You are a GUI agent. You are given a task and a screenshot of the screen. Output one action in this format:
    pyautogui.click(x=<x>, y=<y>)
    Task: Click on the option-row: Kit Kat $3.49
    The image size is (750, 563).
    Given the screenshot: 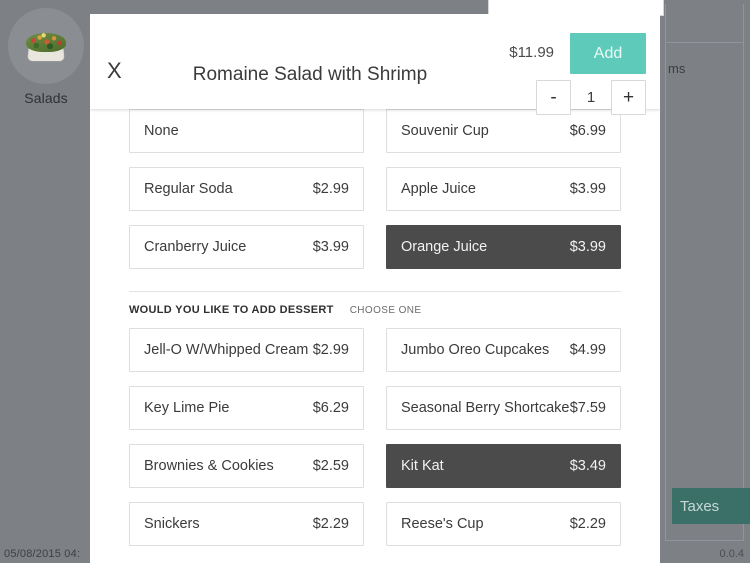 What is the action you would take?
    pyautogui.click(x=503, y=466)
    